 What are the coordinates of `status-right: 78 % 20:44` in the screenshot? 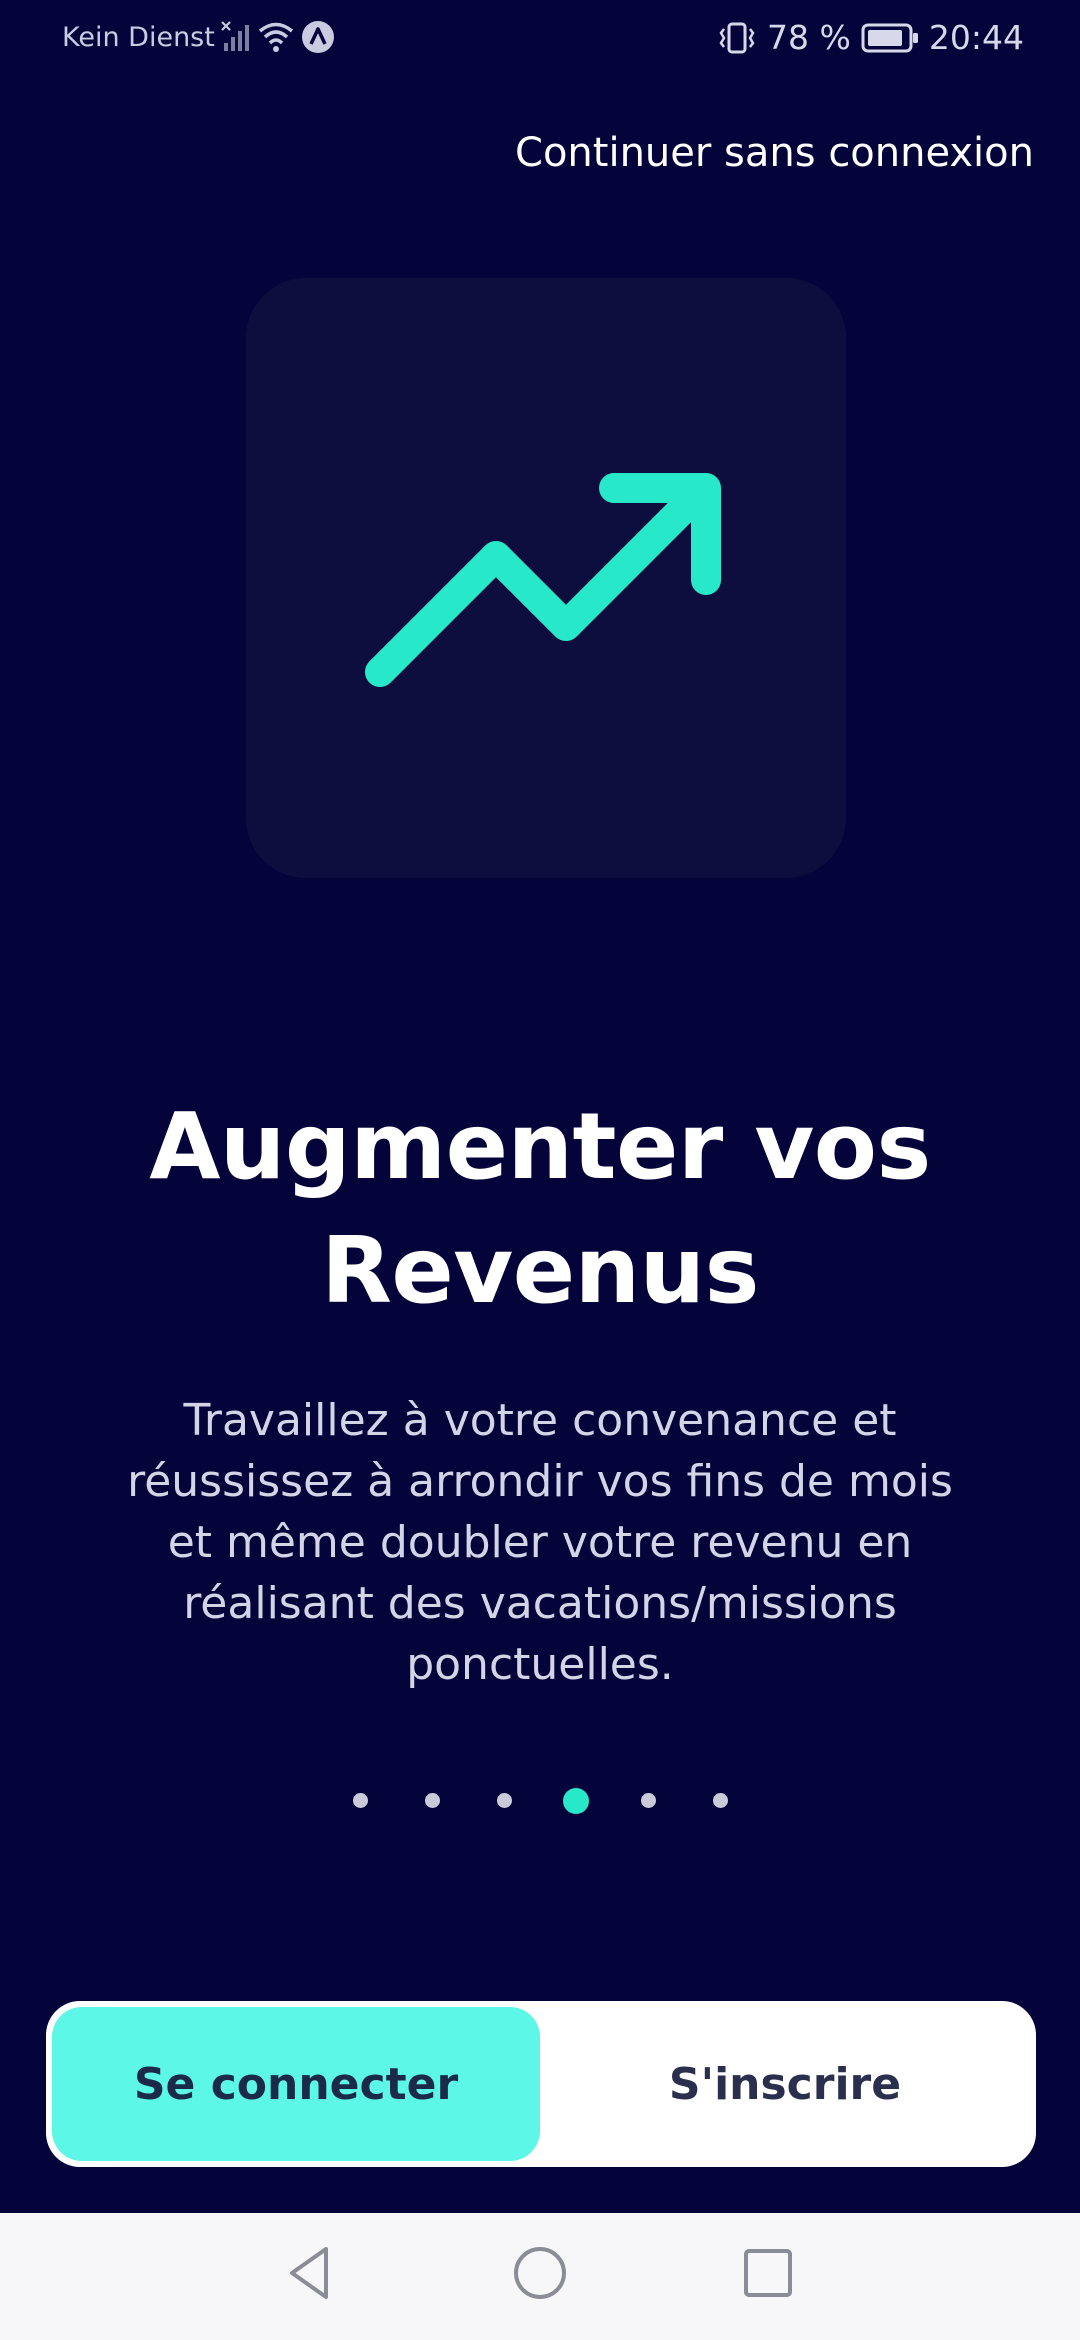 It's located at (870, 37).